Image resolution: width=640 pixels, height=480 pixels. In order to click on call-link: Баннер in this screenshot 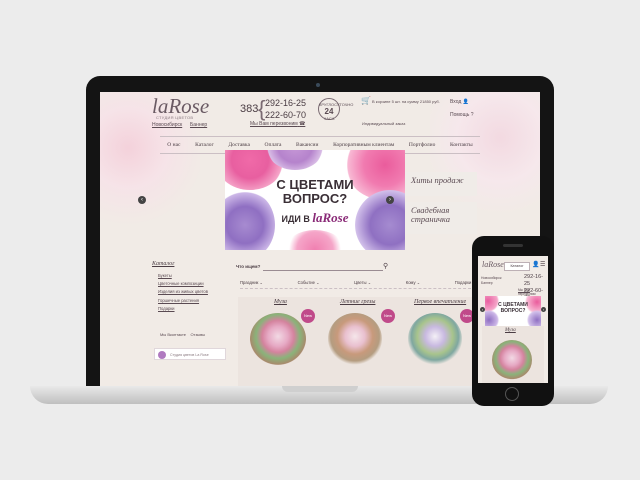, I will do `click(198, 125)`.